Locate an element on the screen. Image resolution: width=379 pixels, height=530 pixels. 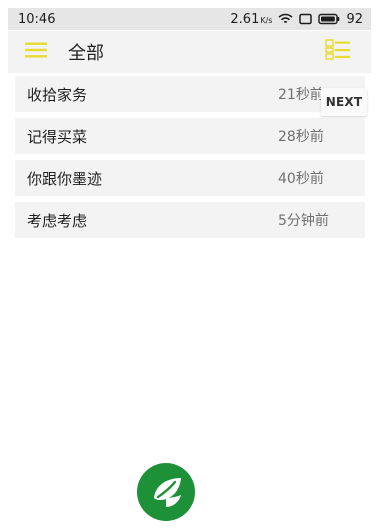
task-time: 28秒前 is located at coordinates (301, 137).